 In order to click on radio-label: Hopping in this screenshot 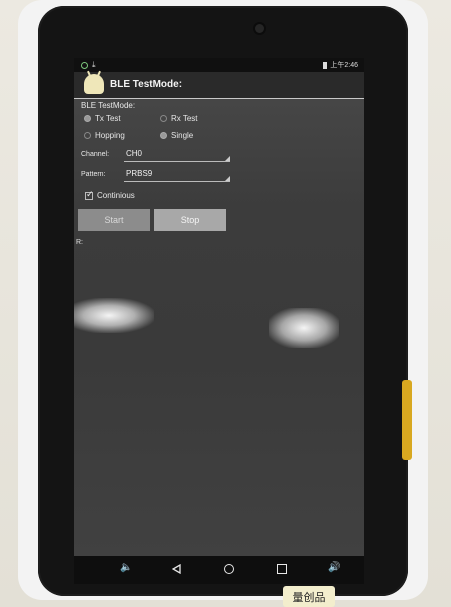, I will do `click(110, 135)`.